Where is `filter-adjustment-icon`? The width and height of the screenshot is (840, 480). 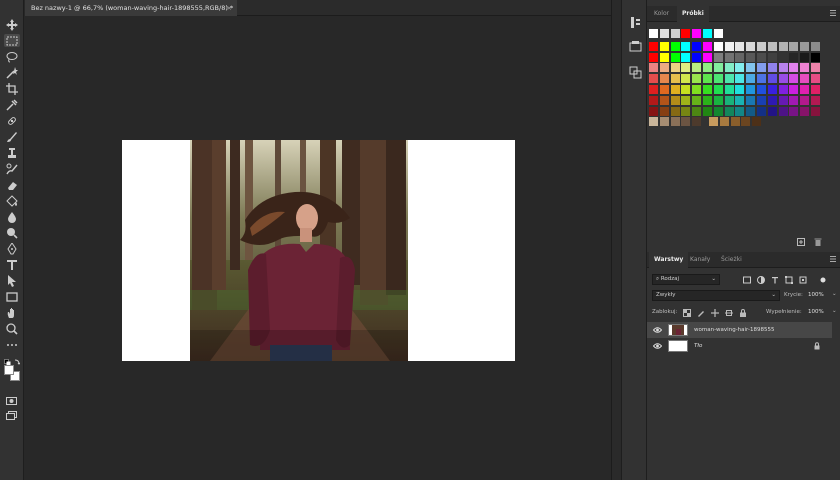
filter-adjustment-icon is located at coordinates (761, 280).